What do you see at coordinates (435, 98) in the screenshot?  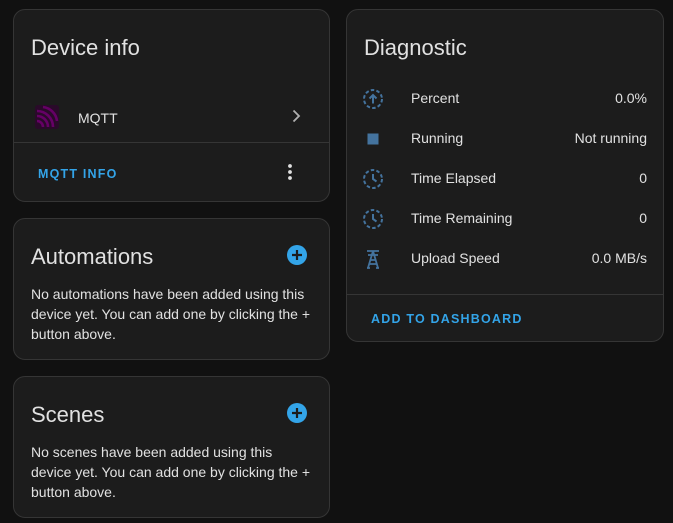 I see `diagnostic-name: Percent` at bounding box center [435, 98].